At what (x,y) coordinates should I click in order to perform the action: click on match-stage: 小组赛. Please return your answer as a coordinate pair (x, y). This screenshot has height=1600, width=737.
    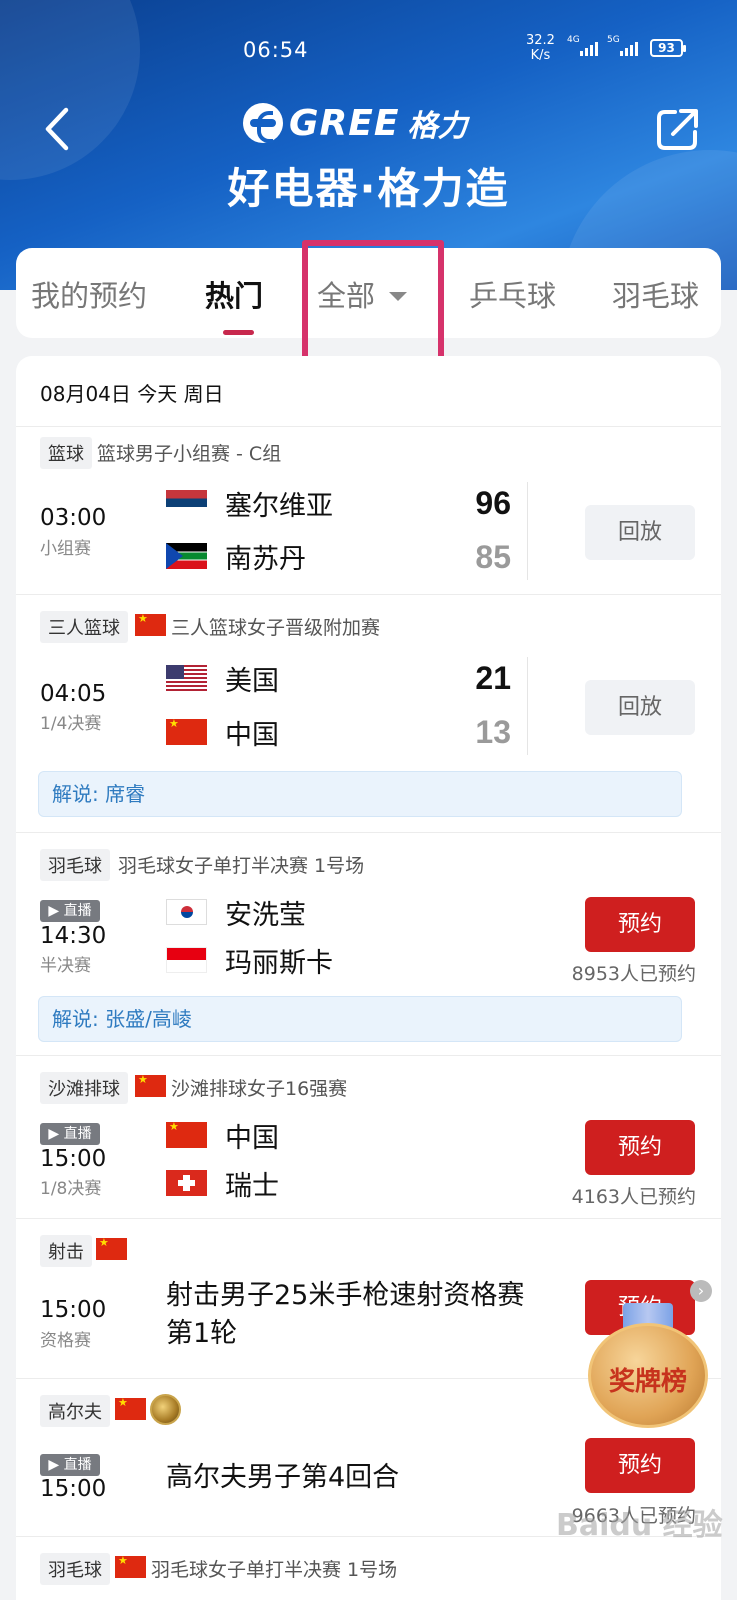
    Looking at the image, I should click on (65, 549).